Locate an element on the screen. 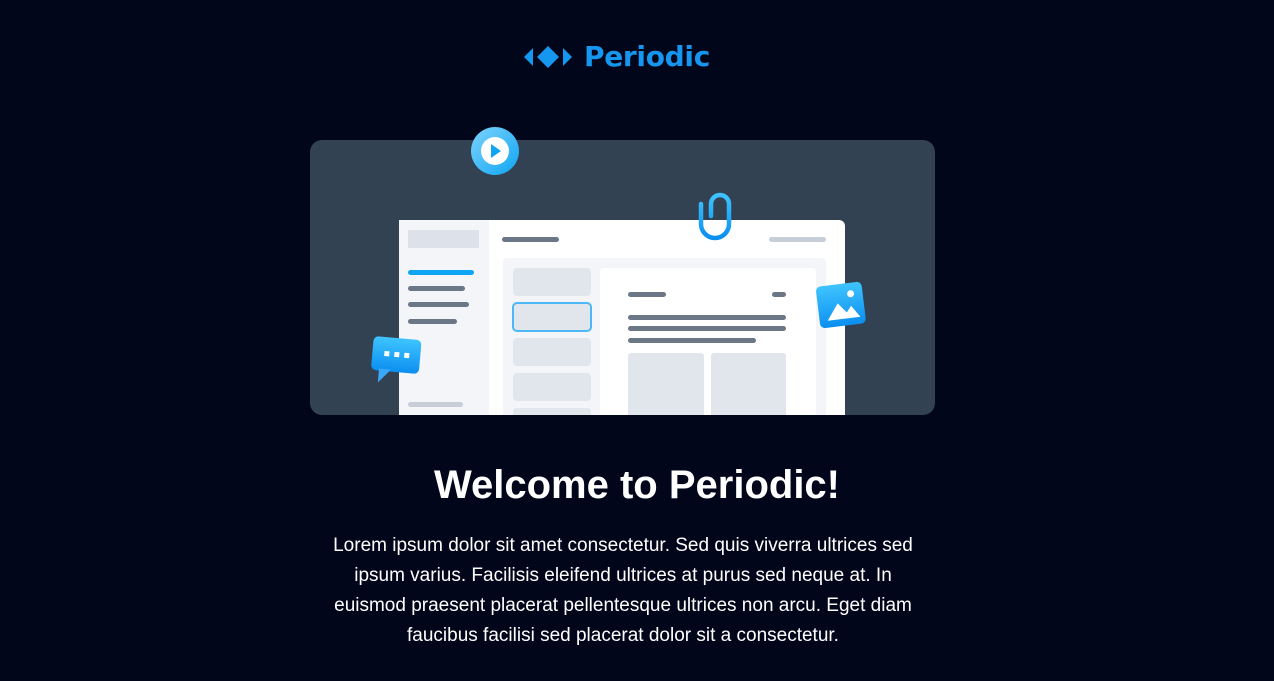 Image resolution: width=1274 pixels, height=681 pixels. brand-name: Periodic is located at coordinates (647, 56).